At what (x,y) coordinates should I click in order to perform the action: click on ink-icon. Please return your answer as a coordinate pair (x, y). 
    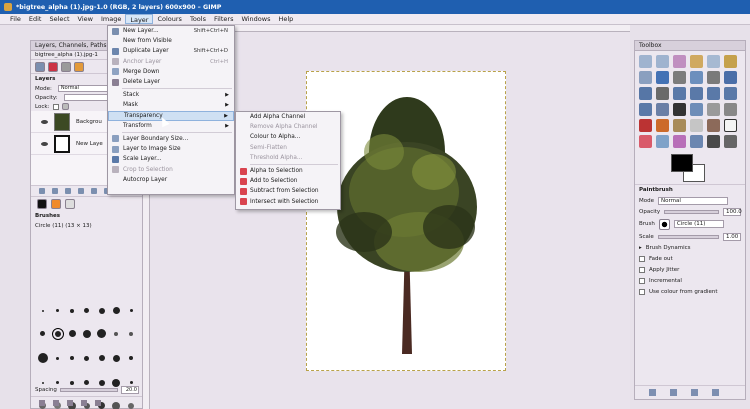
    Looking at the image, I should click on (679, 125).